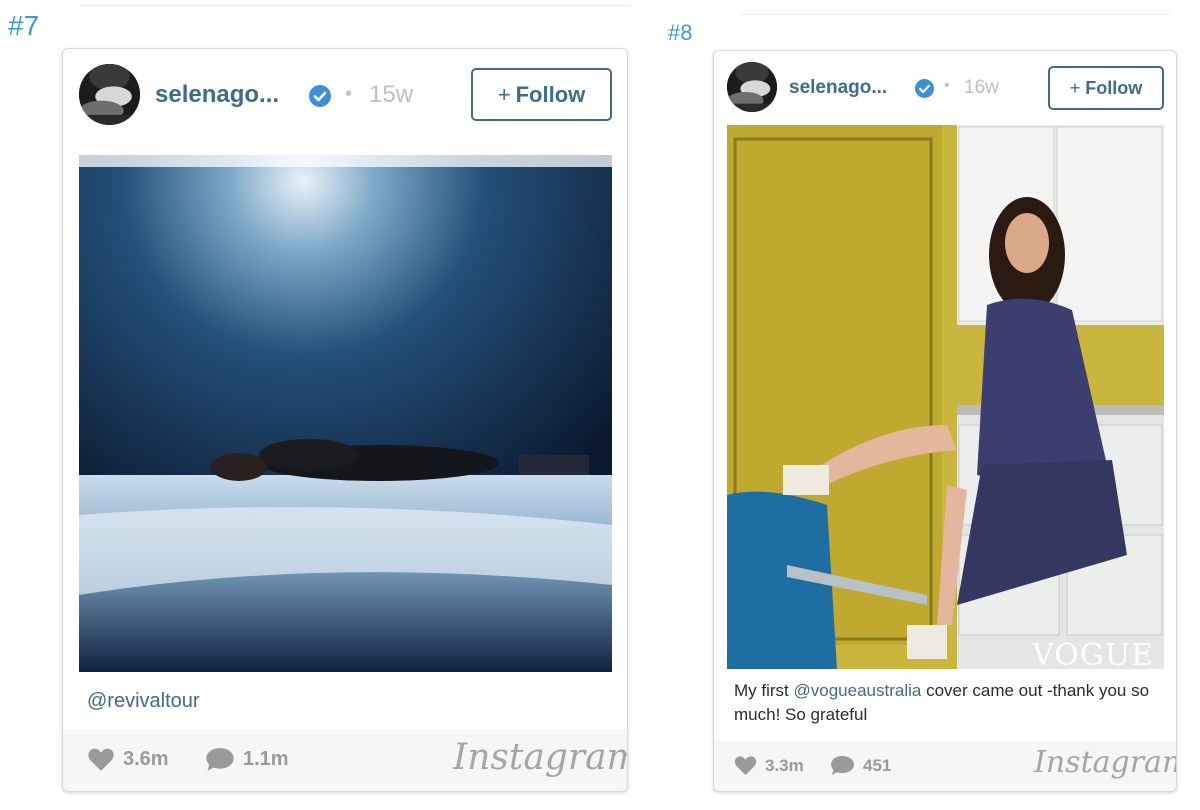 This screenshot has width=1200, height=810. I want to click on rank-label-8: #8, so click(680, 32).